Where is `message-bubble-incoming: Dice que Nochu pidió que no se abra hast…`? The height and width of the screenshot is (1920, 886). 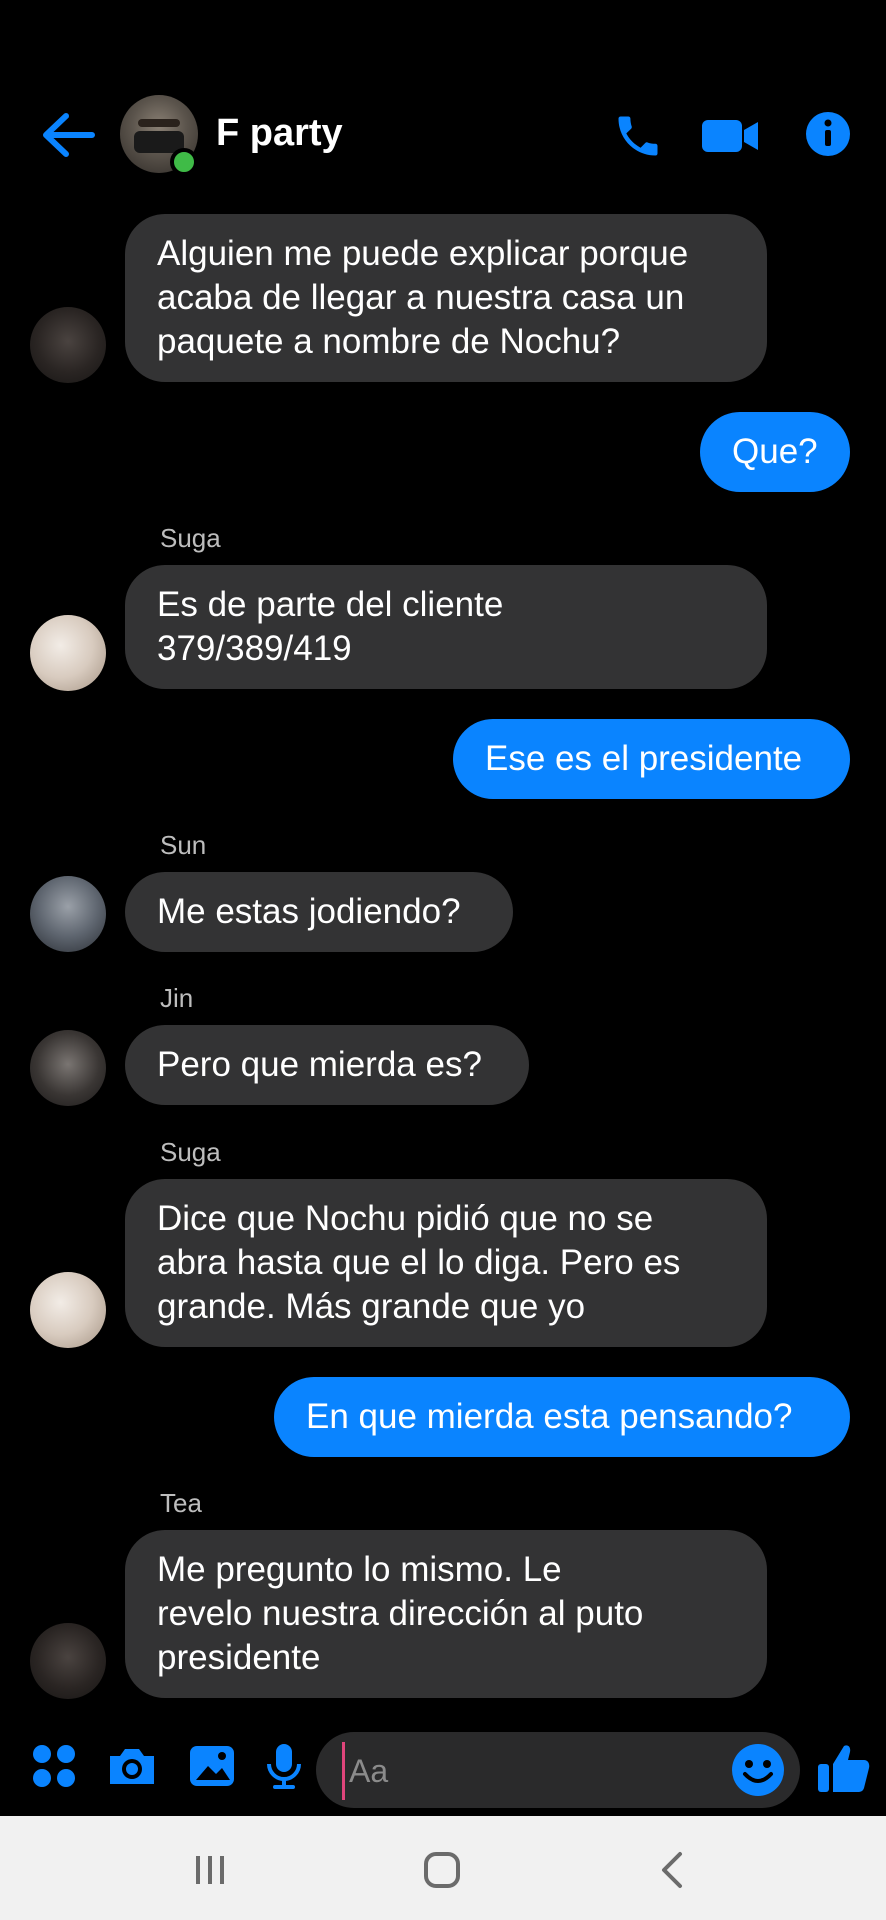 message-bubble-incoming: Dice que Nochu pidió que no se abra hast… is located at coordinates (446, 1263).